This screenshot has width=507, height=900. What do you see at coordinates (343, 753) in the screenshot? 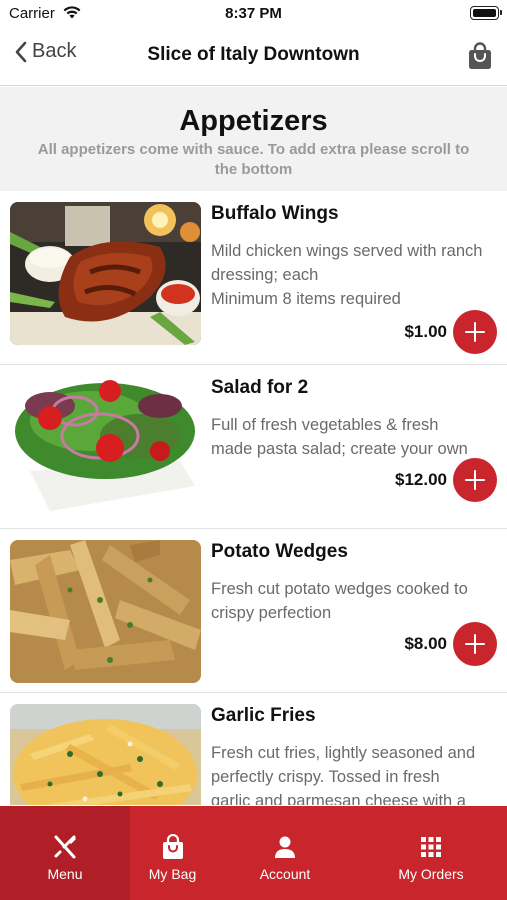
I see `item-description-line: Fresh cut fries, lightly seasoned and` at bounding box center [343, 753].